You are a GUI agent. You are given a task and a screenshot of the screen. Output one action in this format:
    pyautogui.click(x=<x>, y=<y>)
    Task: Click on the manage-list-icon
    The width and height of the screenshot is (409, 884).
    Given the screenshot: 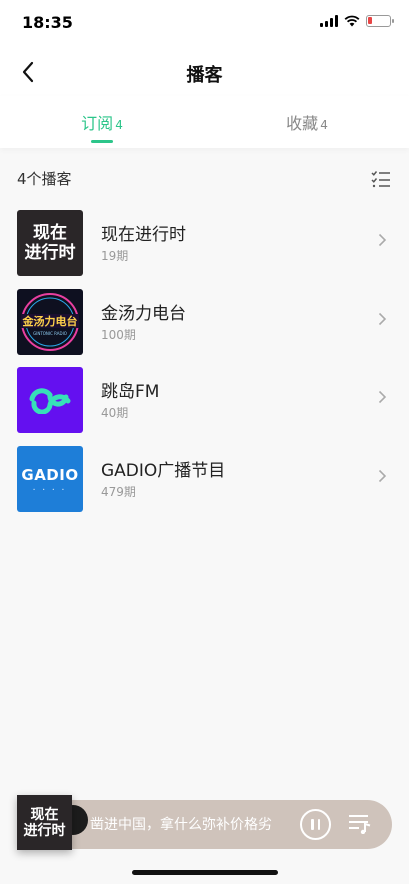 What is the action you would take?
    pyautogui.click(x=381, y=179)
    